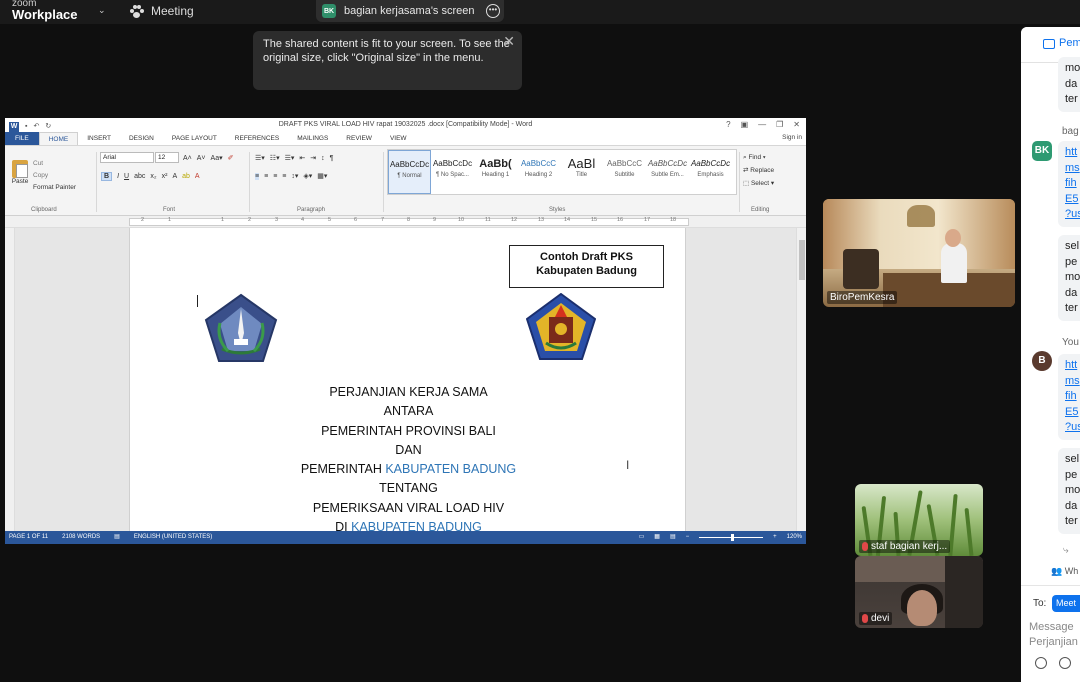 The height and width of the screenshot is (682, 1080). I want to click on zoom-in-icon: +, so click(775, 537).